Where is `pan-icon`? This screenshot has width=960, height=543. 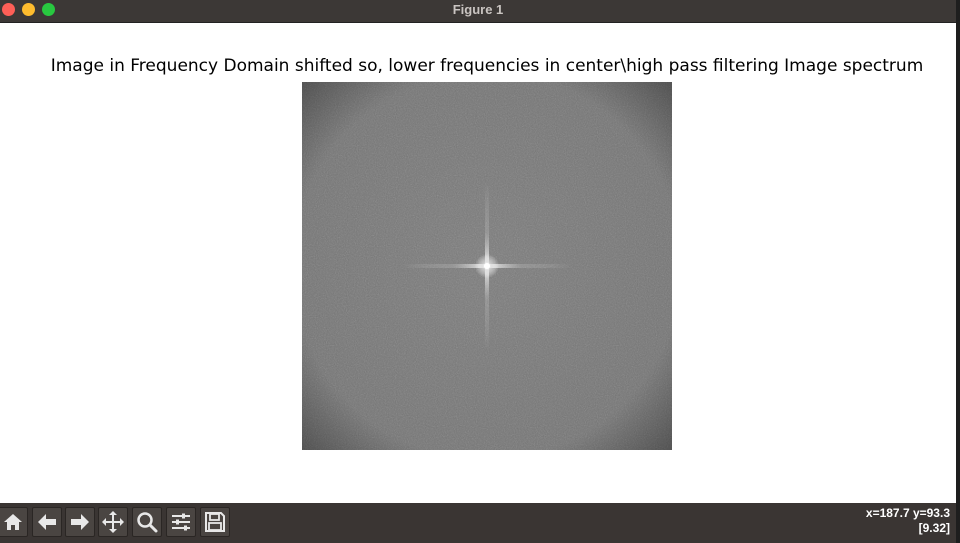
pan-icon is located at coordinates (113, 522).